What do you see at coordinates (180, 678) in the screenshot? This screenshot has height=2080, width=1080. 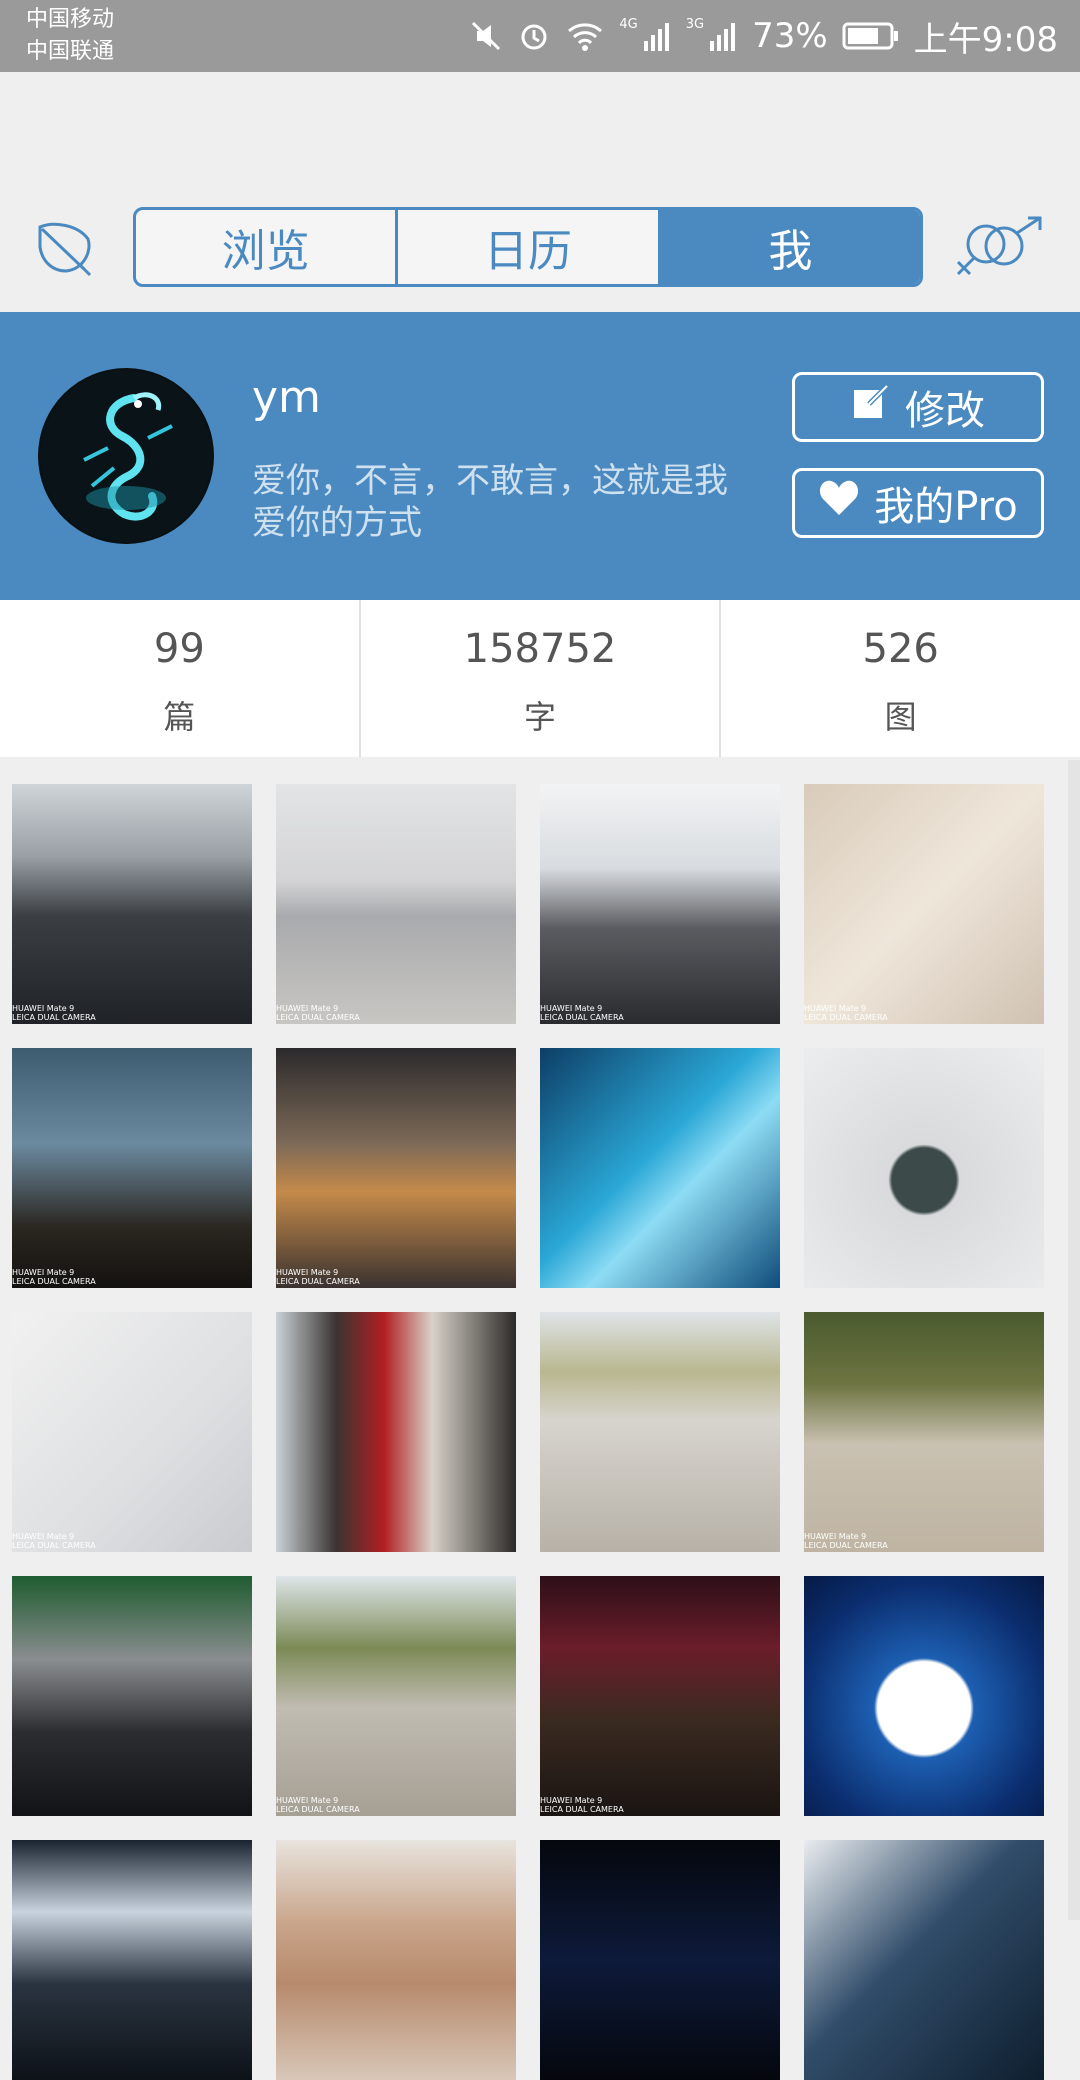 I see `stat-posts: 99 篇` at bounding box center [180, 678].